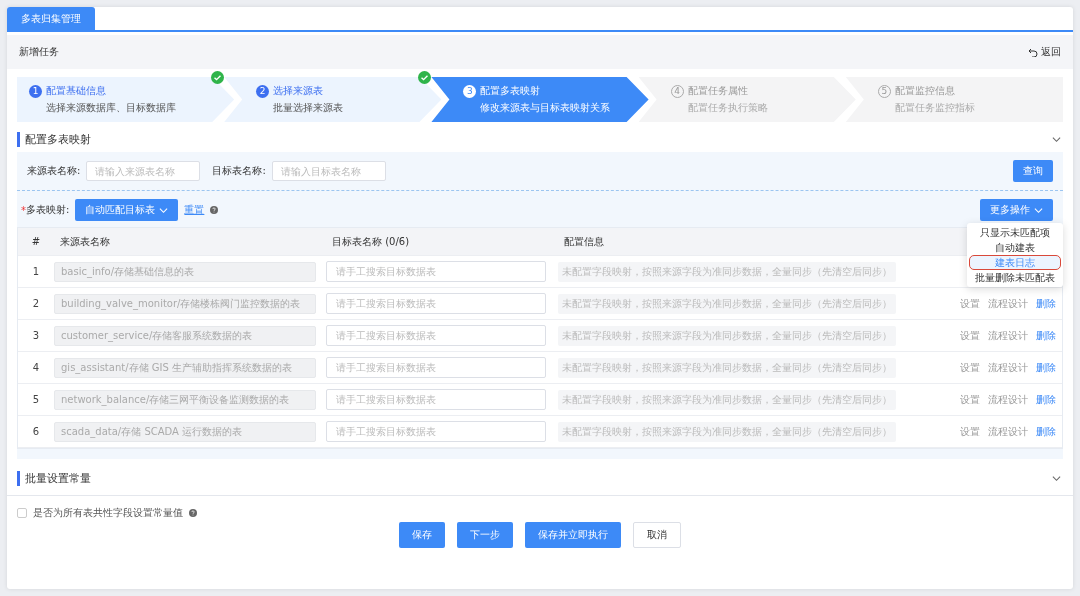  I want to click on step-number: 1, so click(35, 91).